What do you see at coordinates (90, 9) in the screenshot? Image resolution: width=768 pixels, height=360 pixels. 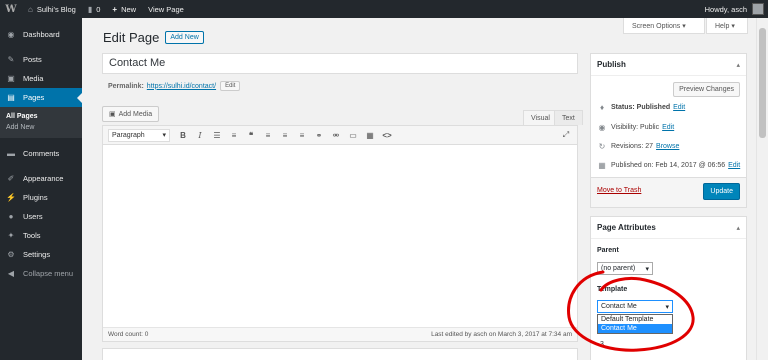 I see `comment-icon: ▮` at bounding box center [90, 9].